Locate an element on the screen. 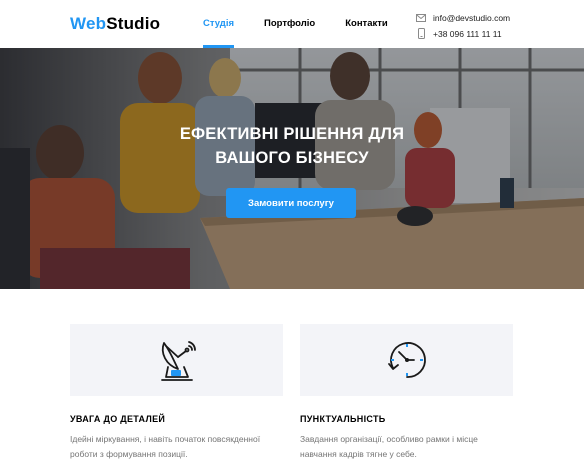 Image resolution: width=584 pixels, height=465 pixels. logo-studio: Studio is located at coordinates (133, 23).